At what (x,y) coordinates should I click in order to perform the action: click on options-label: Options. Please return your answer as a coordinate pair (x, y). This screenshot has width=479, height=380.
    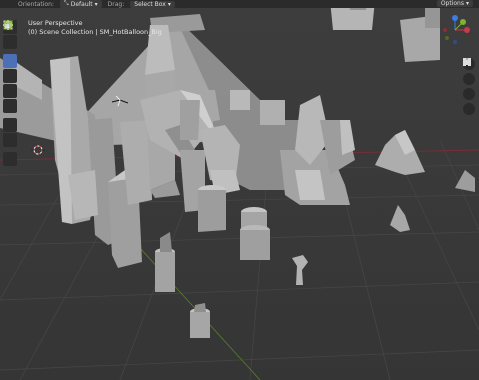
    Looking at the image, I should click on (452, 3).